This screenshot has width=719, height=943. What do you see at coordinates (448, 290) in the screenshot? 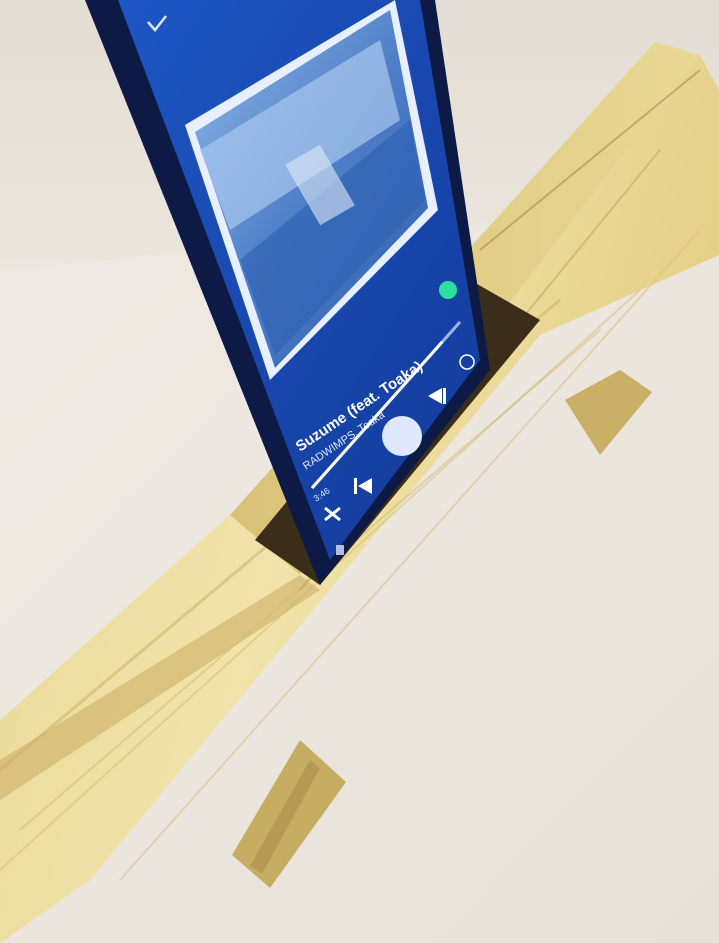
I see `accent-dot` at bounding box center [448, 290].